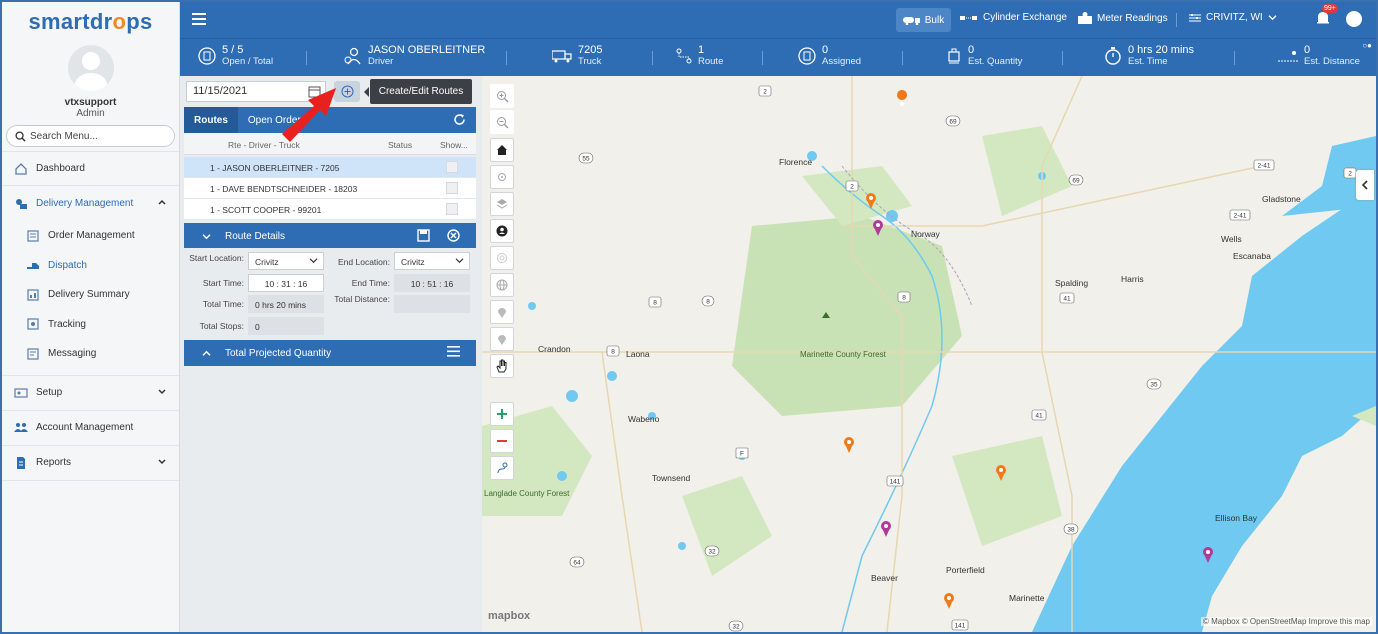 The width and height of the screenshot is (1378, 634). What do you see at coordinates (90, 203) in the screenshot?
I see `sidebar-item-delivery-management: Delivery Management` at bounding box center [90, 203].